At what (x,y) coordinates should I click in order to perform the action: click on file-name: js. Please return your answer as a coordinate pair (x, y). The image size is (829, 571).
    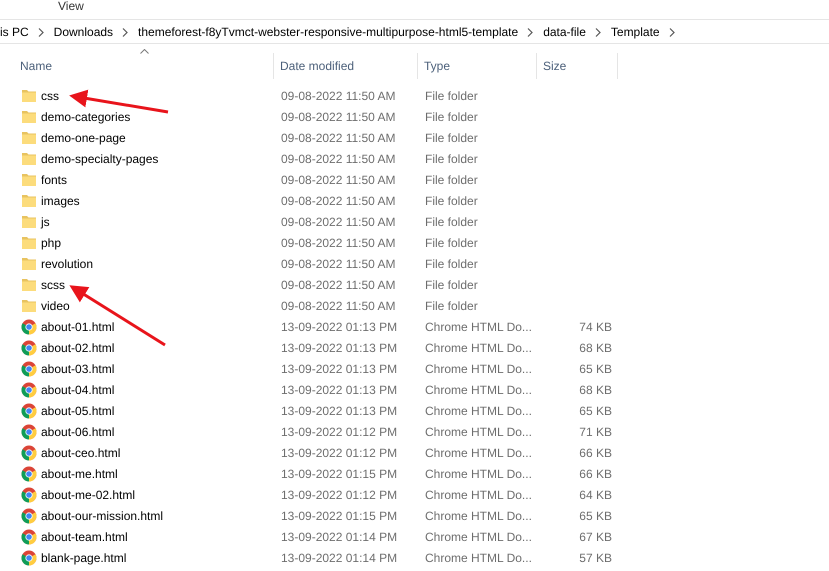
    Looking at the image, I should click on (137, 222).